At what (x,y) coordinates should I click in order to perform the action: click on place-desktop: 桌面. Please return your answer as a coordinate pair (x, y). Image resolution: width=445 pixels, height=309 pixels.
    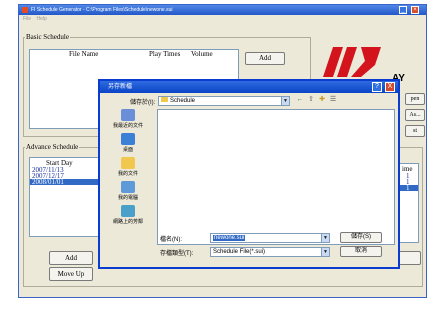
    Looking at the image, I should click on (128, 143).